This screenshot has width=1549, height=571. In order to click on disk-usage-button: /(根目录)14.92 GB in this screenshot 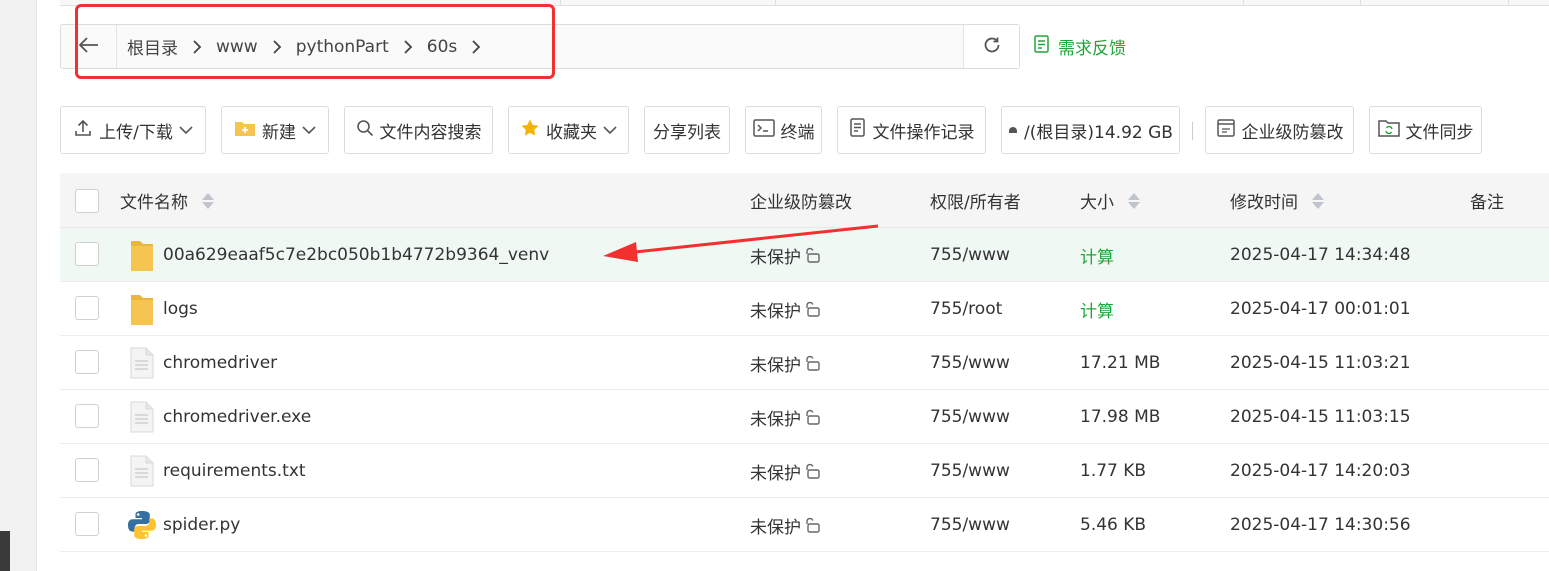, I will do `click(1090, 130)`.